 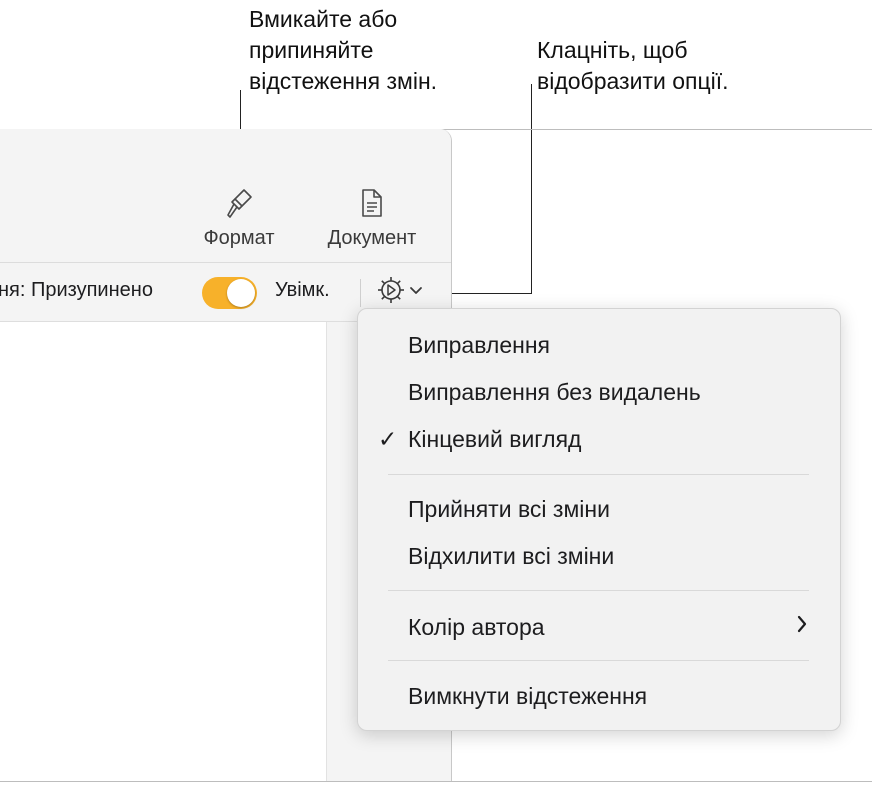 I want to click on tracking-status-label: ня: Призупинено, so click(x=76, y=290).